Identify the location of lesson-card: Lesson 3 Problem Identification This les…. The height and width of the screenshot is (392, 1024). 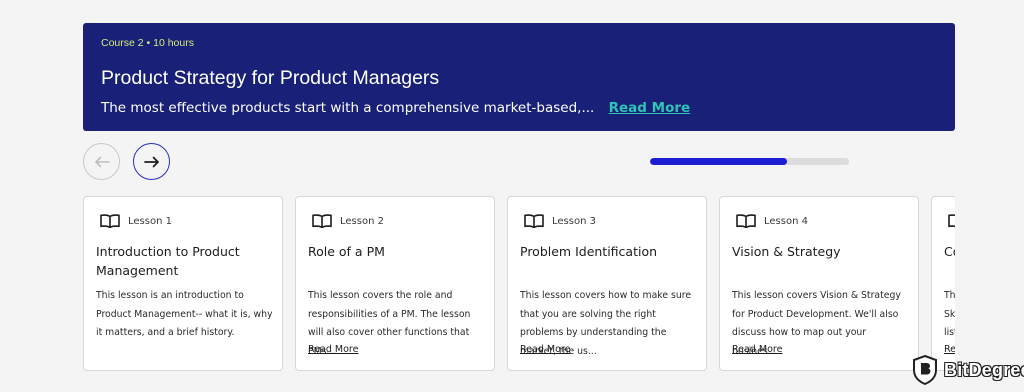
(607, 283).